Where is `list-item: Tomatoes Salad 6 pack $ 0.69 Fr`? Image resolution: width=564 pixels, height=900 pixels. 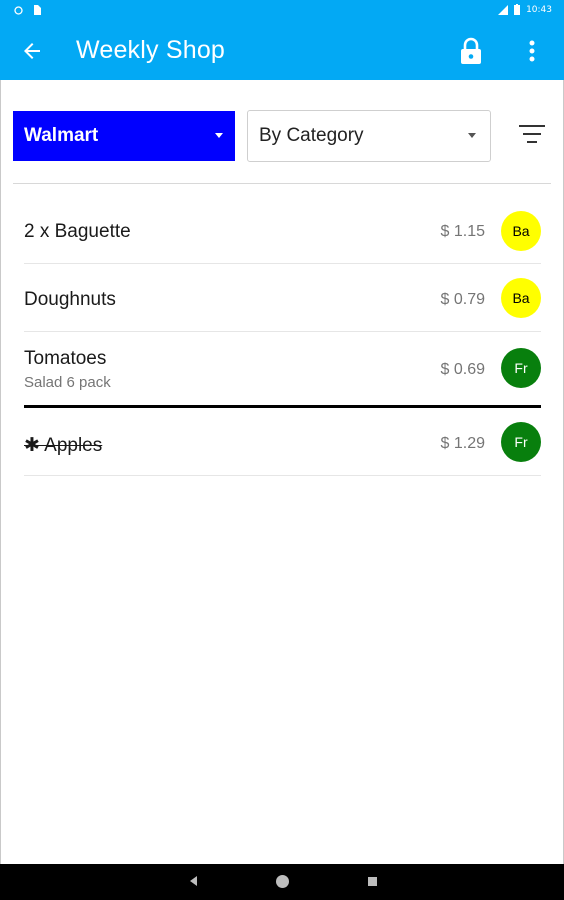
list-item: Tomatoes Salad 6 pack $ 0.69 Fr is located at coordinates (282, 367).